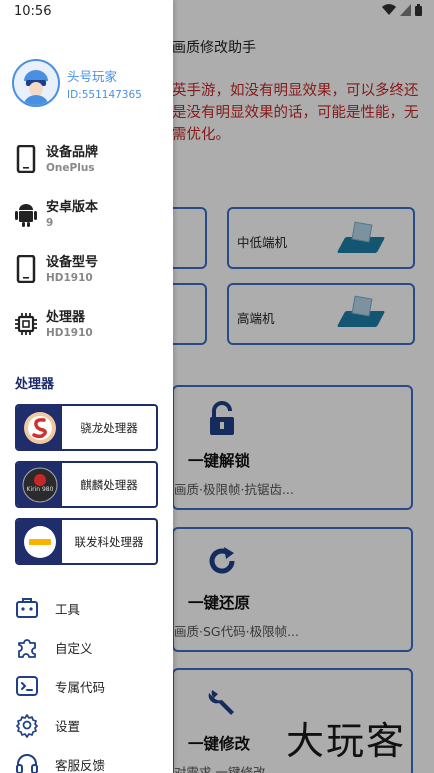  Describe the element at coordinates (68, 609) in the screenshot. I see `menu-label-tools: 工具` at that location.